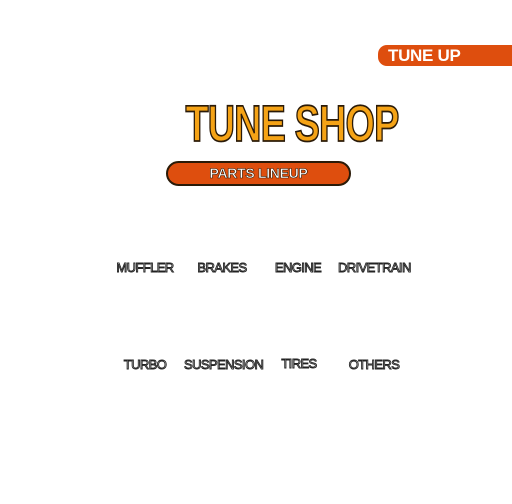  I want to click on menu-item-suspension: SUSPENSION, so click(224, 365).